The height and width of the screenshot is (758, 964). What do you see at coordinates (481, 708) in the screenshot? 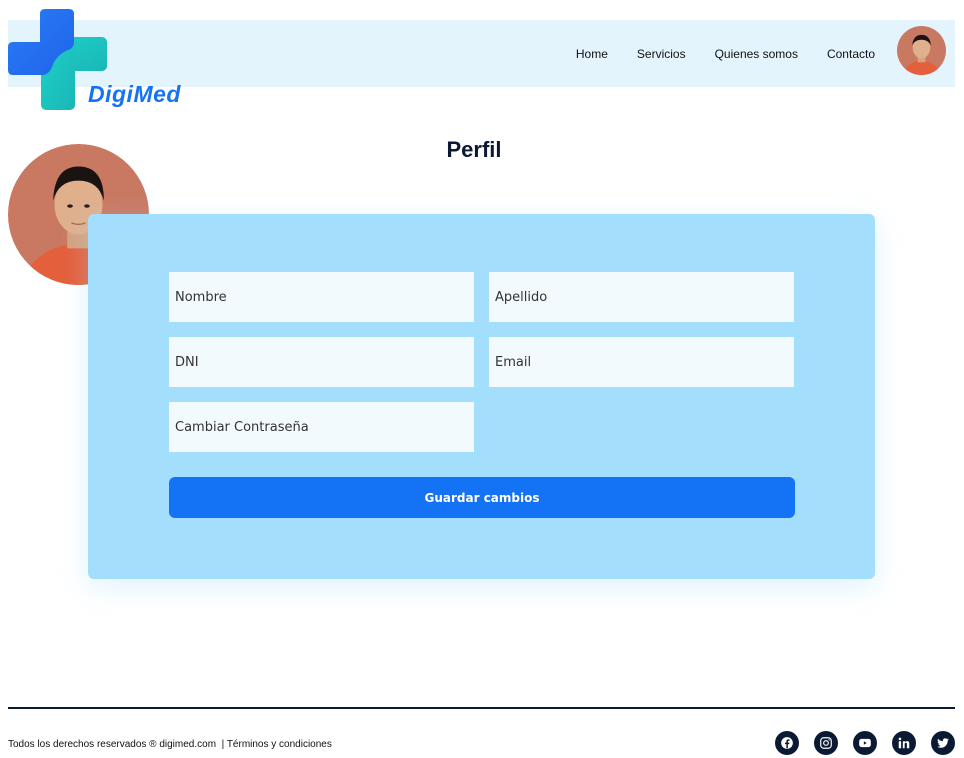
I see `footer-divider` at bounding box center [481, 708].